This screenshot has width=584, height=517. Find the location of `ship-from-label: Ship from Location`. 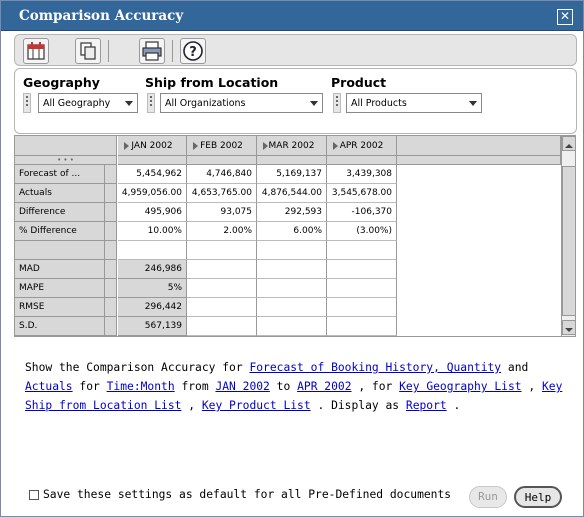

ship-from-label: Ship from Location is located at coordinates (212, 82).